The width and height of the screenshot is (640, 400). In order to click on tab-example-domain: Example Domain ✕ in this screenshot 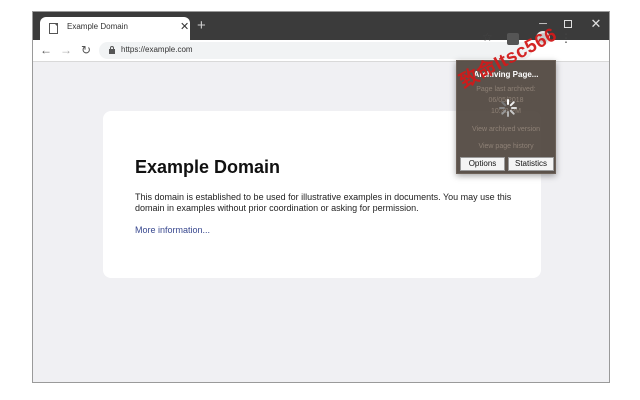, I will do `click(115, 28)`.